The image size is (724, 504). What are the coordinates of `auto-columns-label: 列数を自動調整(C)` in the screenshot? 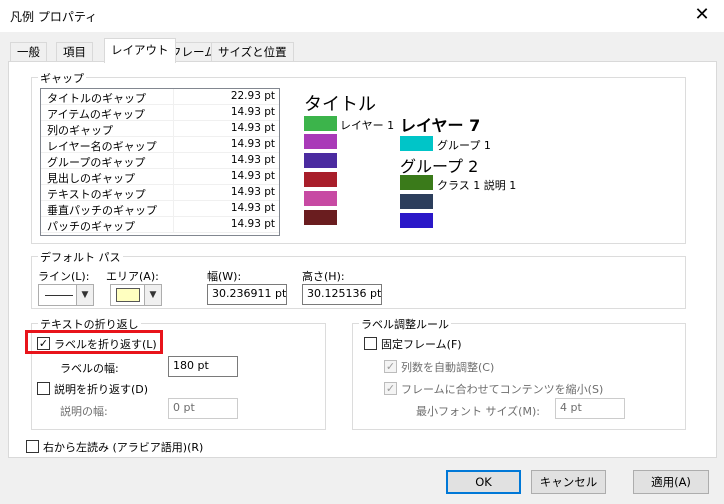 It's located at (447, 367).